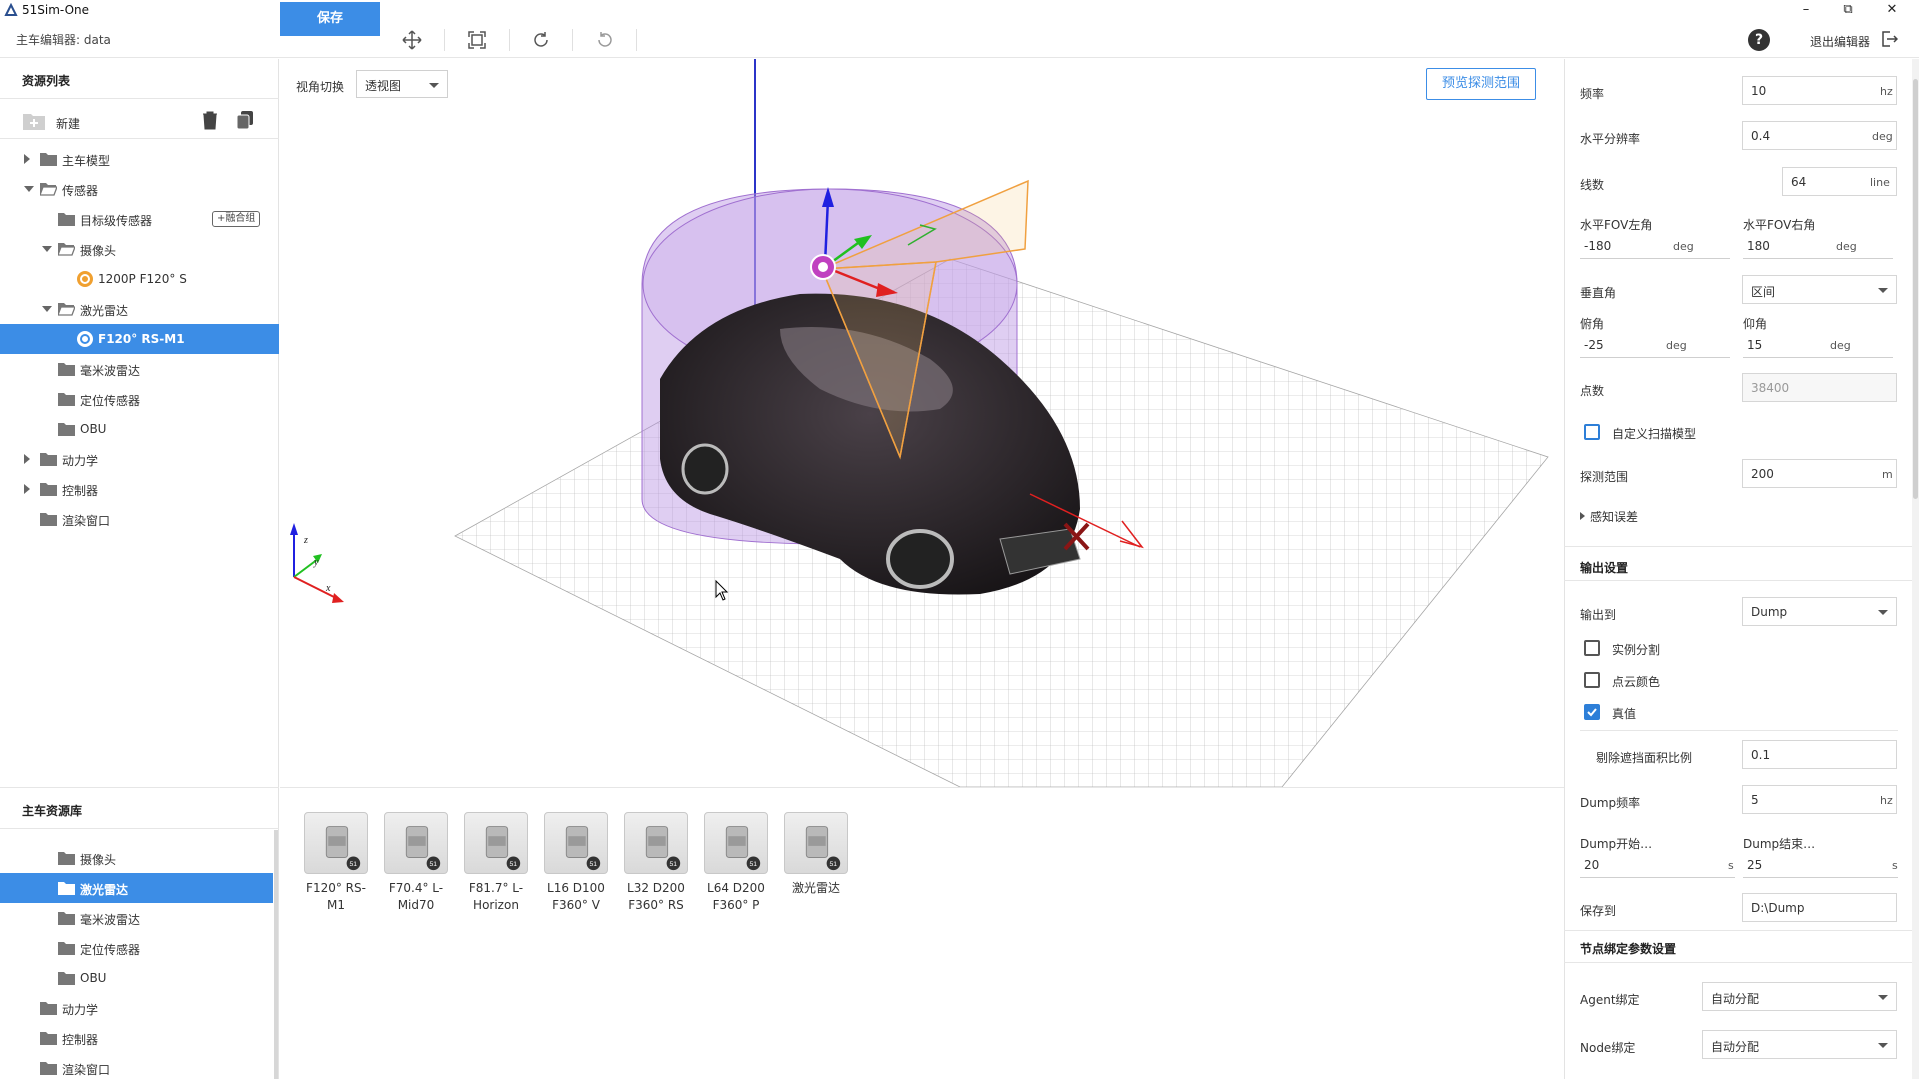 The width and height of the screenshot is (1919, 1083). What do you see at coordinates (1592, 680) in the screenshot?
I see `pointcloud-color-checkbox` at bounding box center [1592, 680].